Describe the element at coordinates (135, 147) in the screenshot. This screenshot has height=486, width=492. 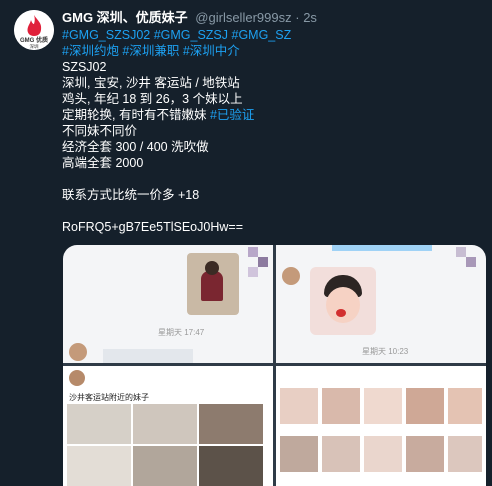
I see `economy-price: 经济全套 300 / 400 洗吹做` at that location.